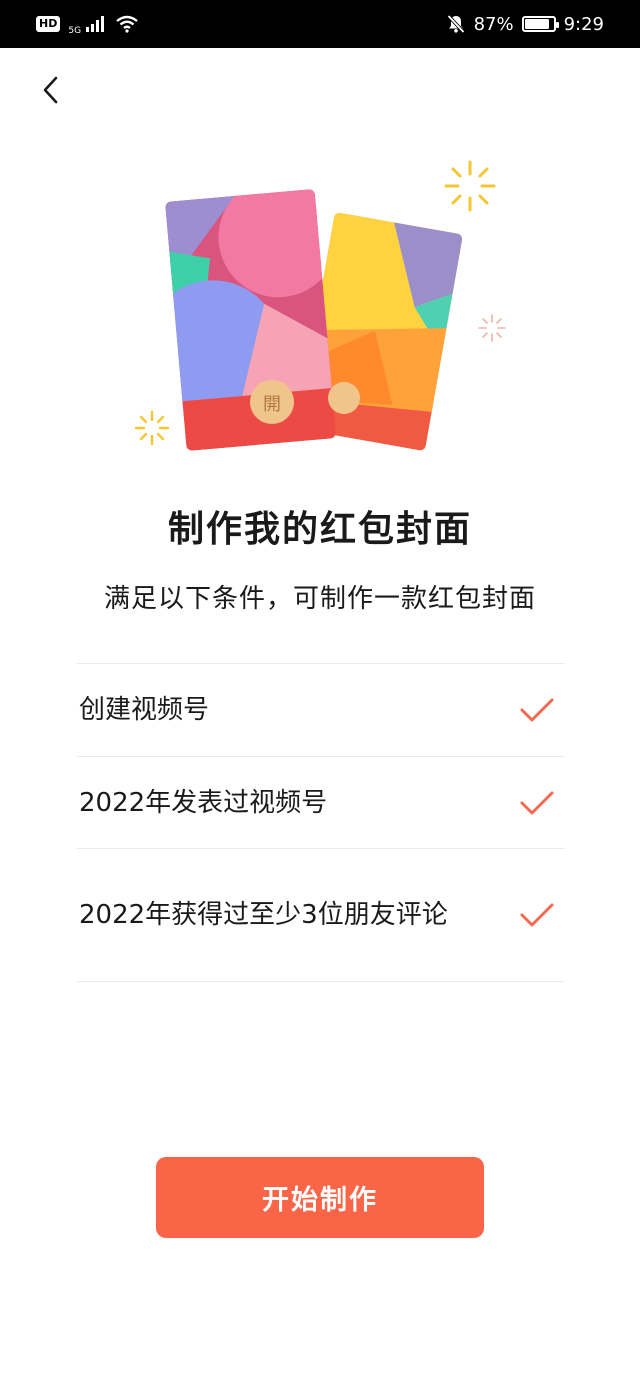  I want to click on red-packet-cards: 開, so click(320, 306).